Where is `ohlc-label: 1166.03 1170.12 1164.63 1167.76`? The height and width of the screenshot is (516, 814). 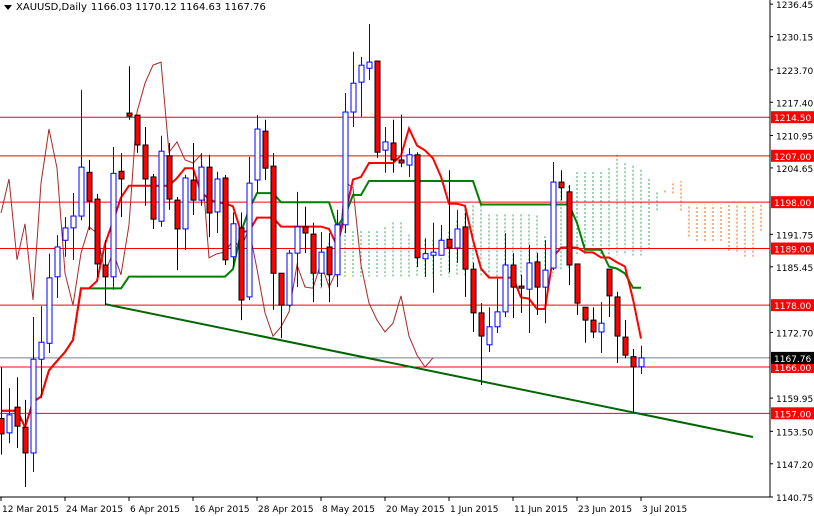 ohlc-label: 1166.03 1170.12 1164.63 1167.76 is located at coordinates (178, 7).